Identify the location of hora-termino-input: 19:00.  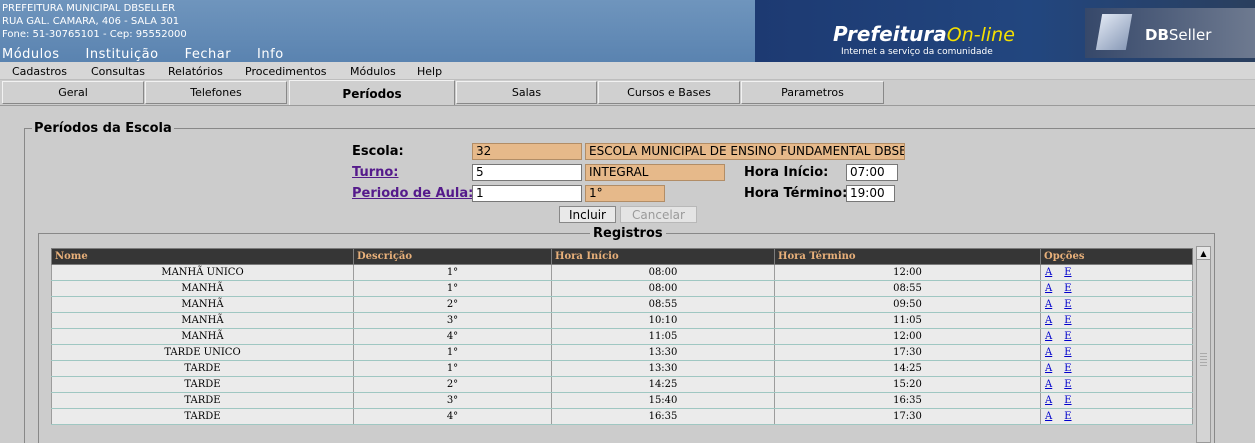
(870, 193).